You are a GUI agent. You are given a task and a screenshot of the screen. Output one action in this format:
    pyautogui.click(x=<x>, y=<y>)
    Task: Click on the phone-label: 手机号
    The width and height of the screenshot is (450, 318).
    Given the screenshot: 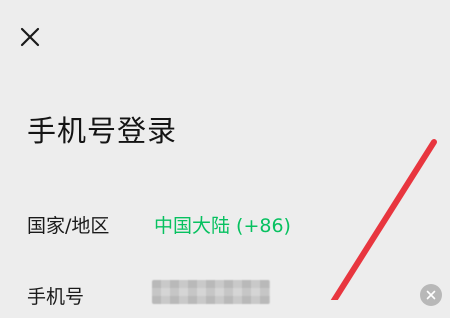 What is the action you would take?
    pyautogui.click(x=56, y=297)
    